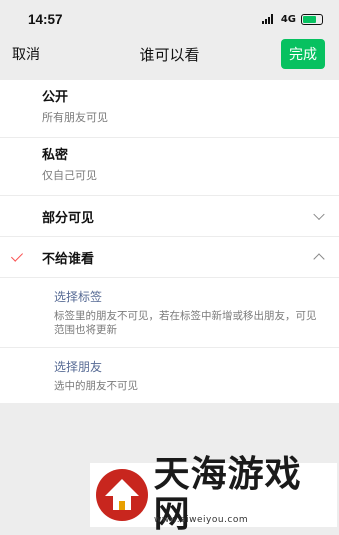 Image resolution: width=339 pixels, height=535 pixels. Describe the element at coordinates (68, 218) in the screenshot. I see `option-title: 部分可见` at that location.